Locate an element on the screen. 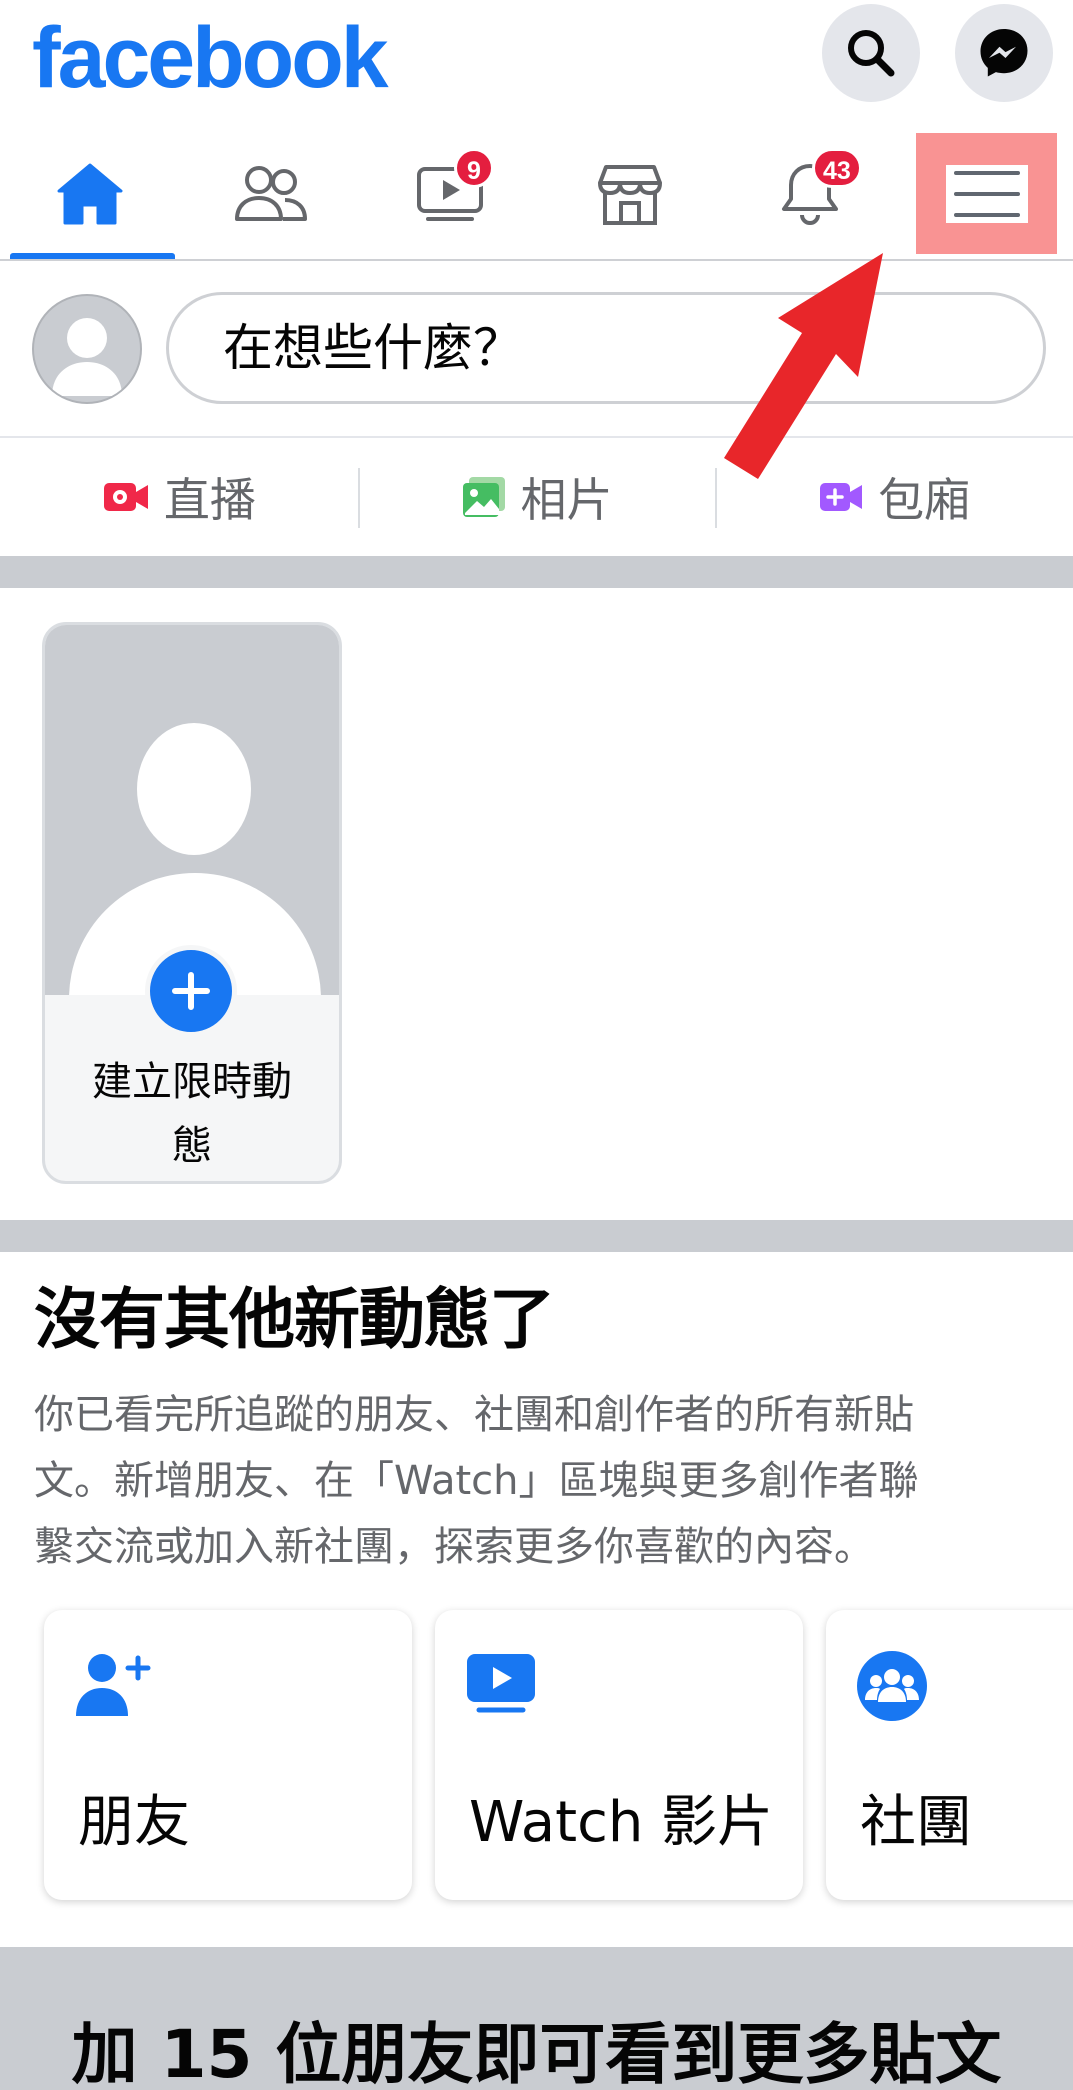 The image size is (1073, 2090). composer-actions: 直播 相片 包廂 is located at coordinates (536, 497).